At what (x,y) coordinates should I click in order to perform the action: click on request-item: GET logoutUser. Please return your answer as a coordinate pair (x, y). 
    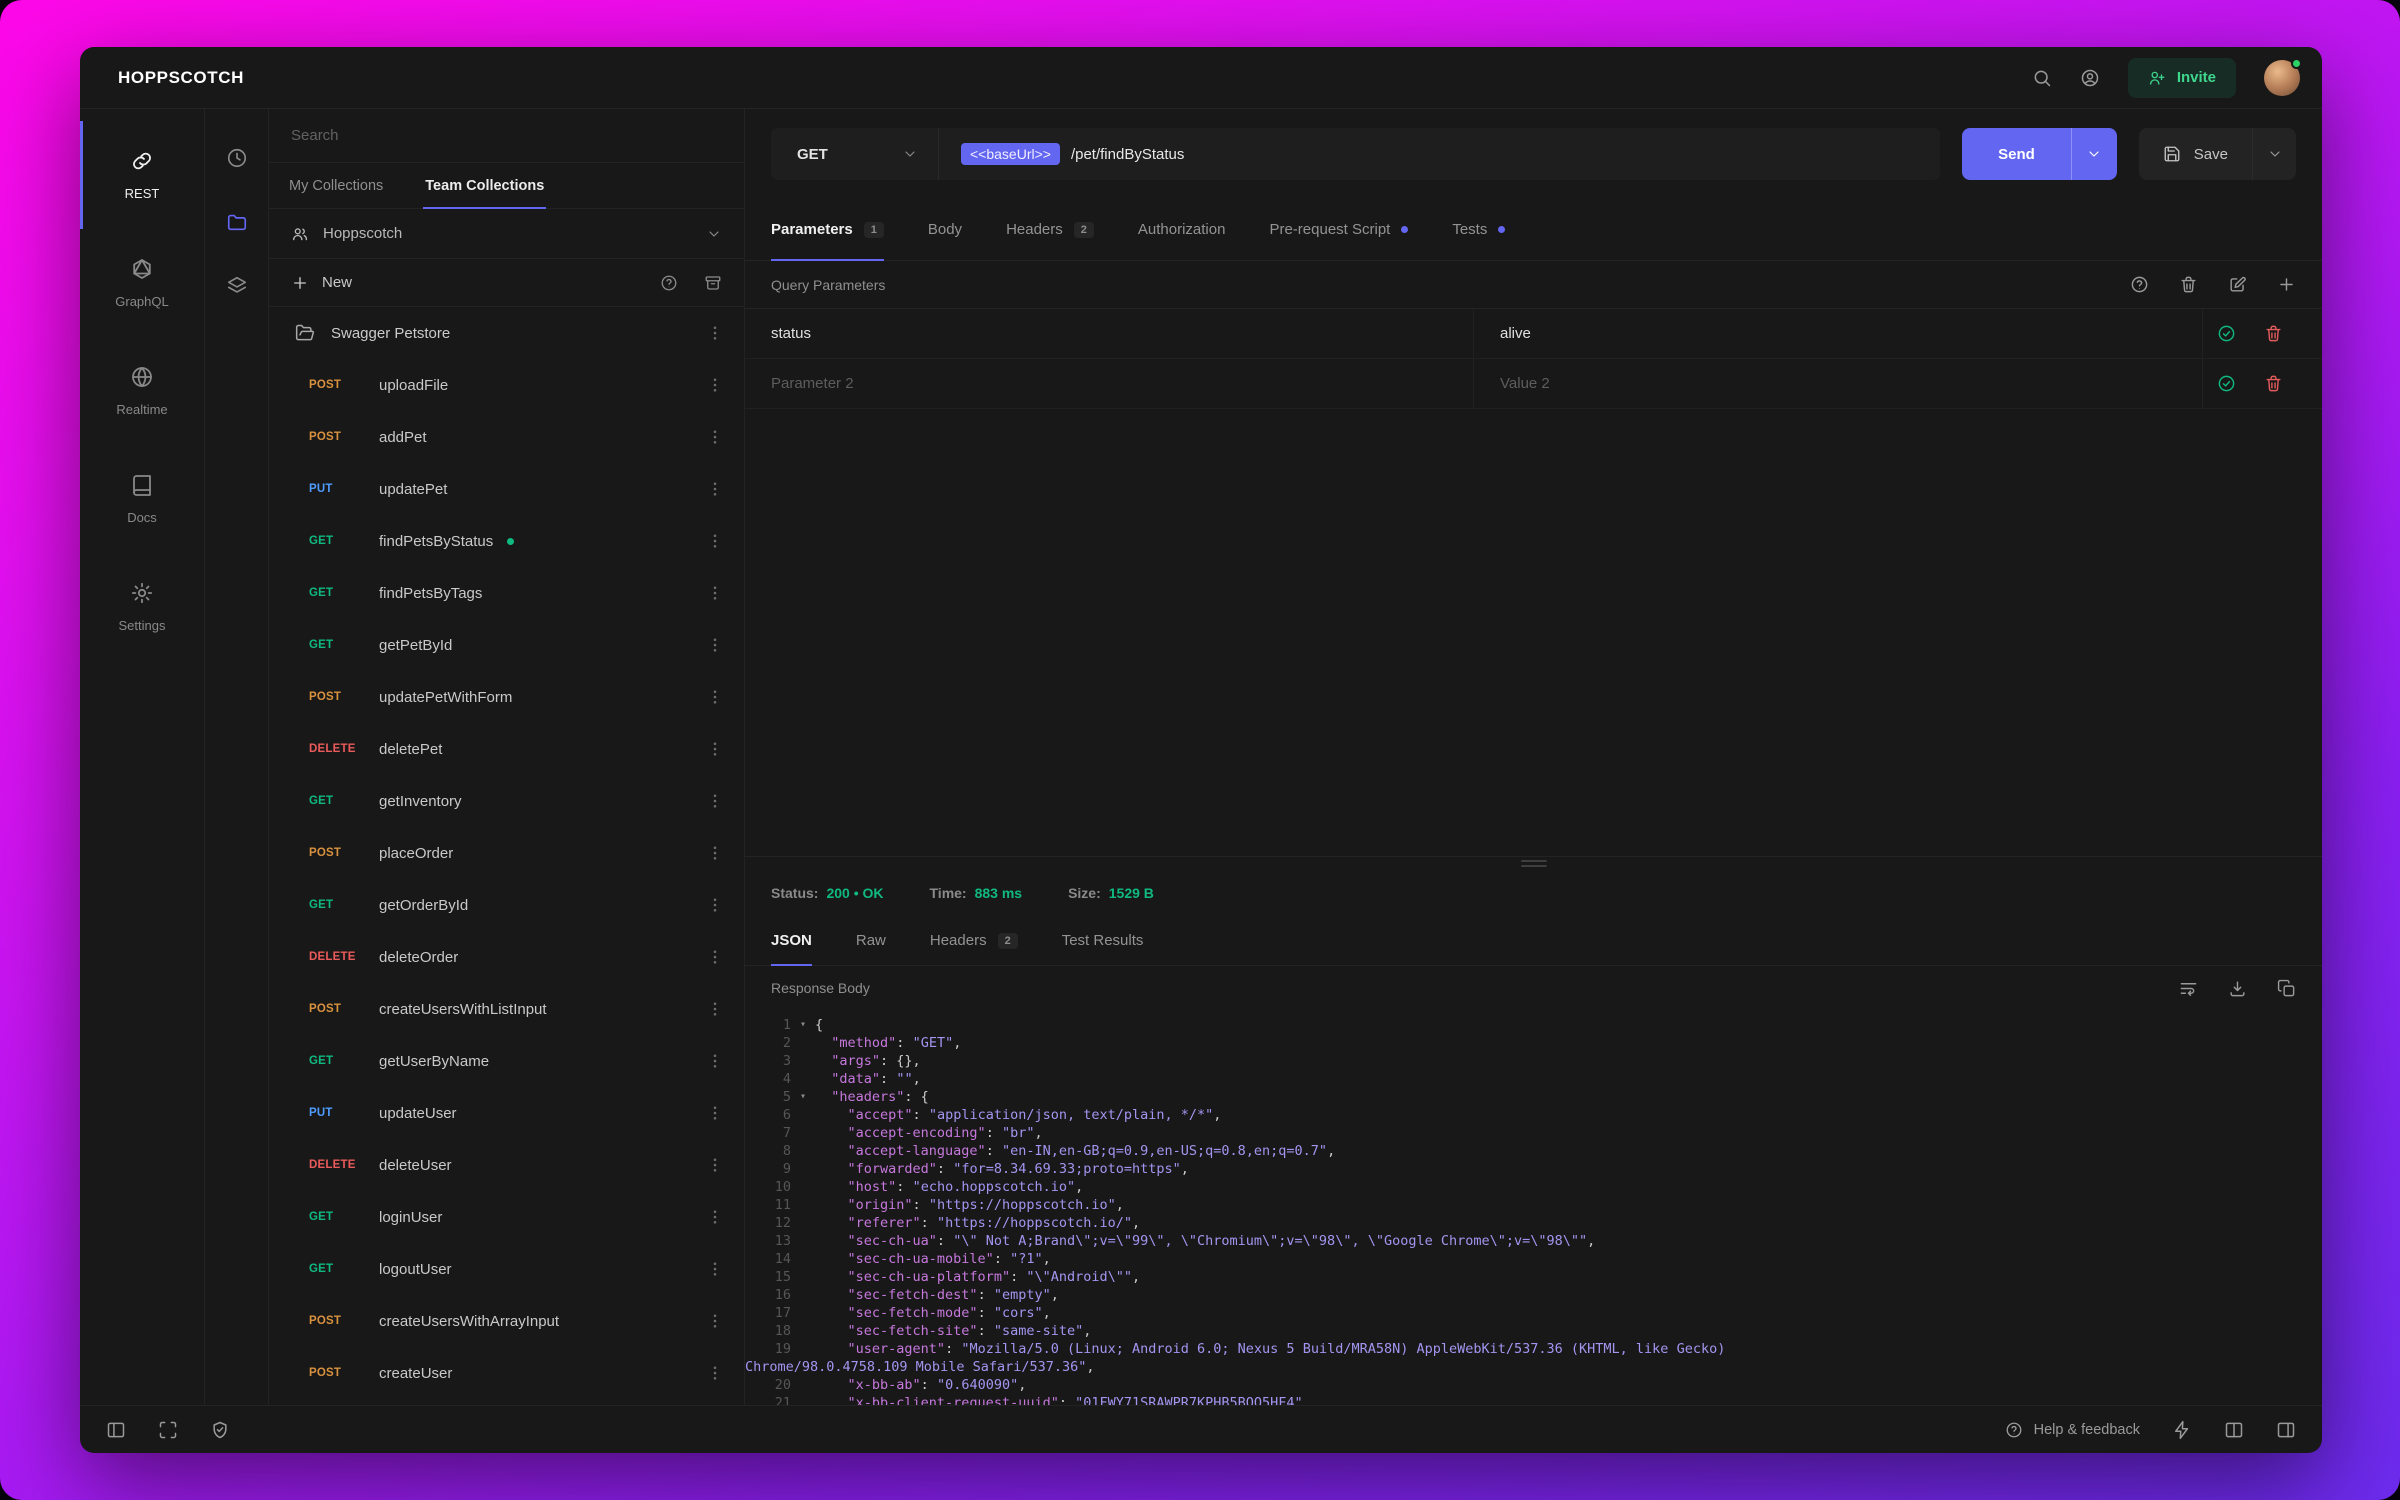
    Looking at the image, I should click on (506, 1269).